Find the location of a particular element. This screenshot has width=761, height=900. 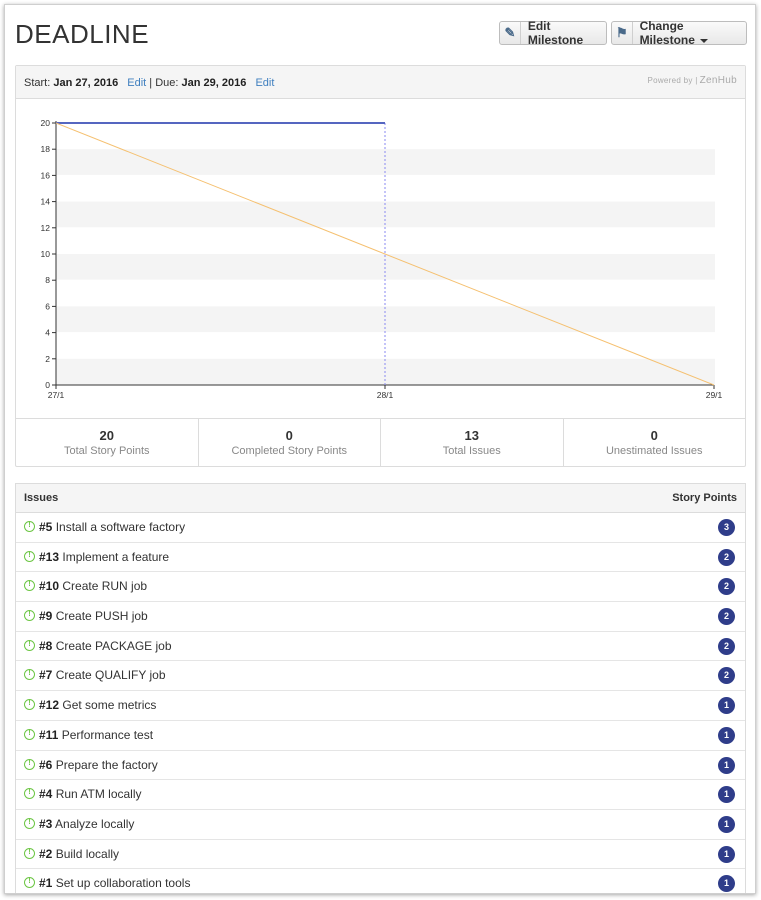

stat-cell: 13 Total Issues is located at coordinates (472, 442).